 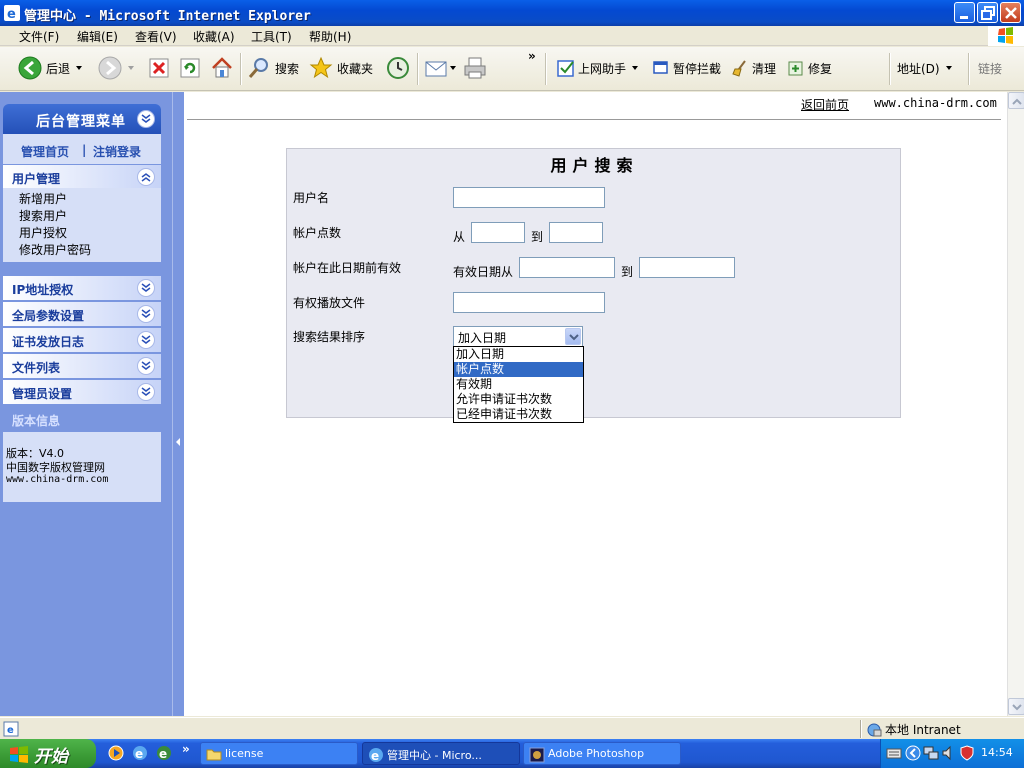 I want to click on toolbar-overflow-chevron: », so click(x=532, y=56).